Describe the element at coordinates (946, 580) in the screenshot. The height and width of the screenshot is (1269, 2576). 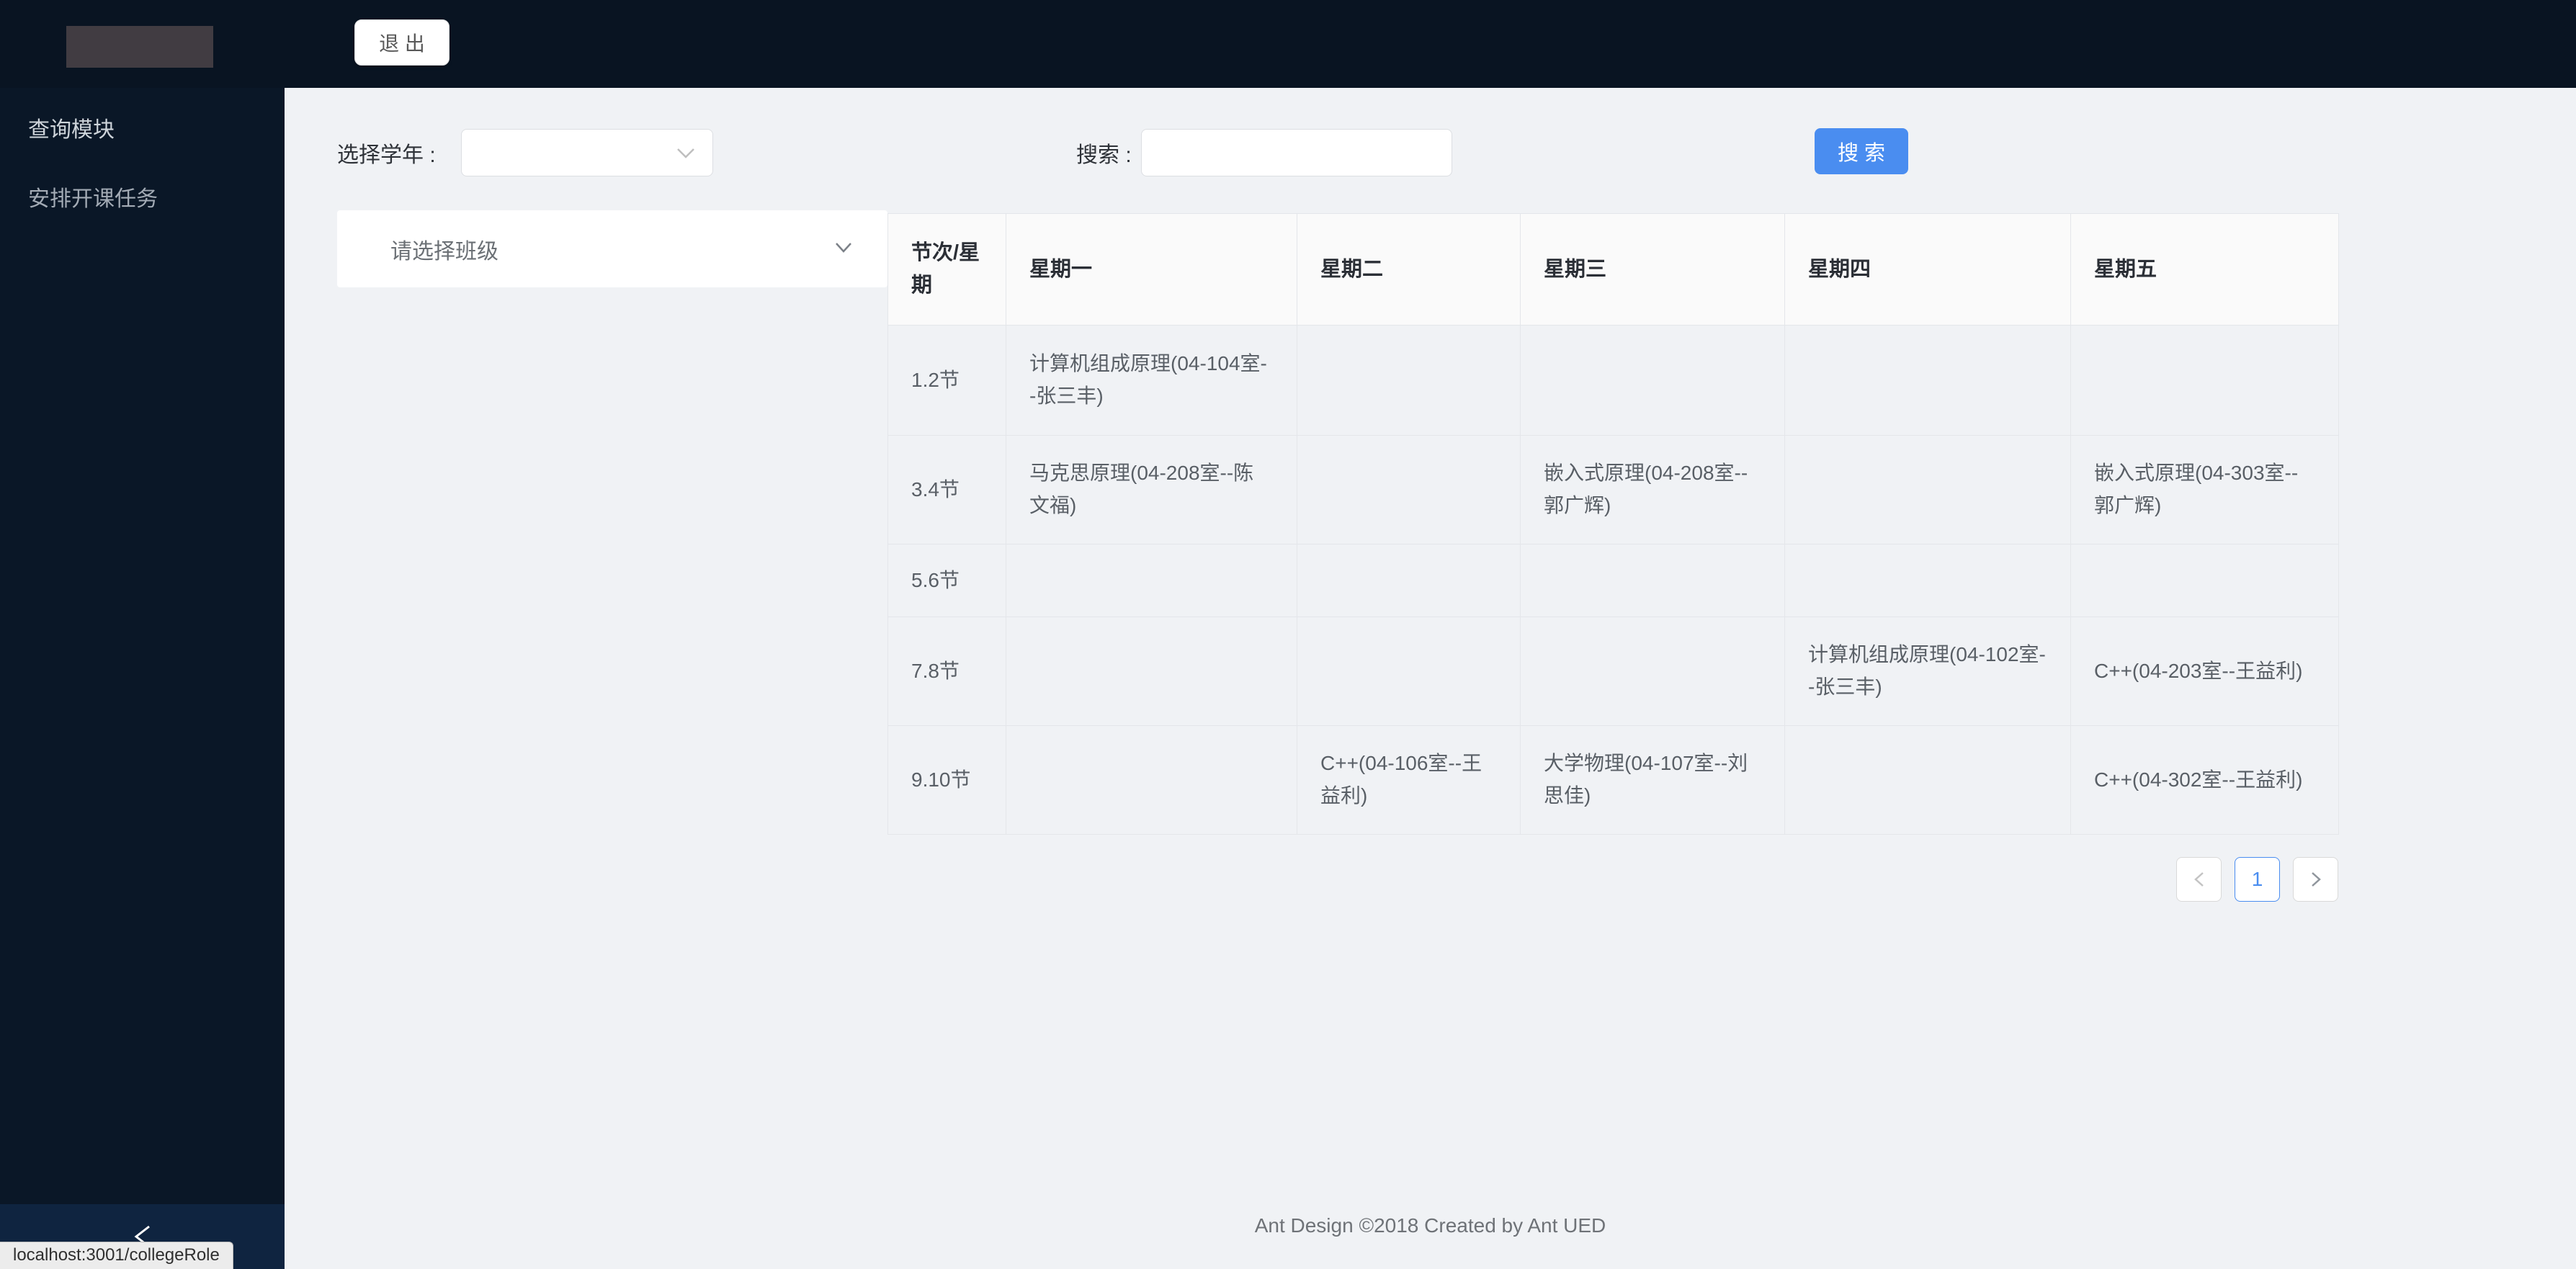
I see `period-cell: 5.6节` at that location.